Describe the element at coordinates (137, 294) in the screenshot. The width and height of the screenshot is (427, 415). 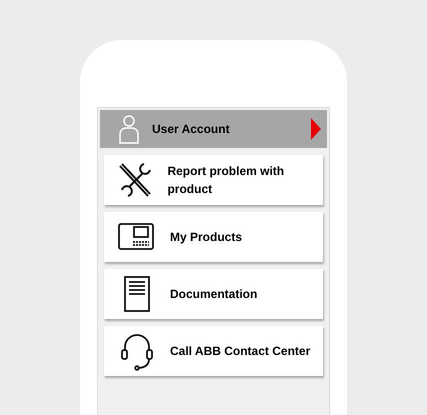
I see `document-icon` at that location.